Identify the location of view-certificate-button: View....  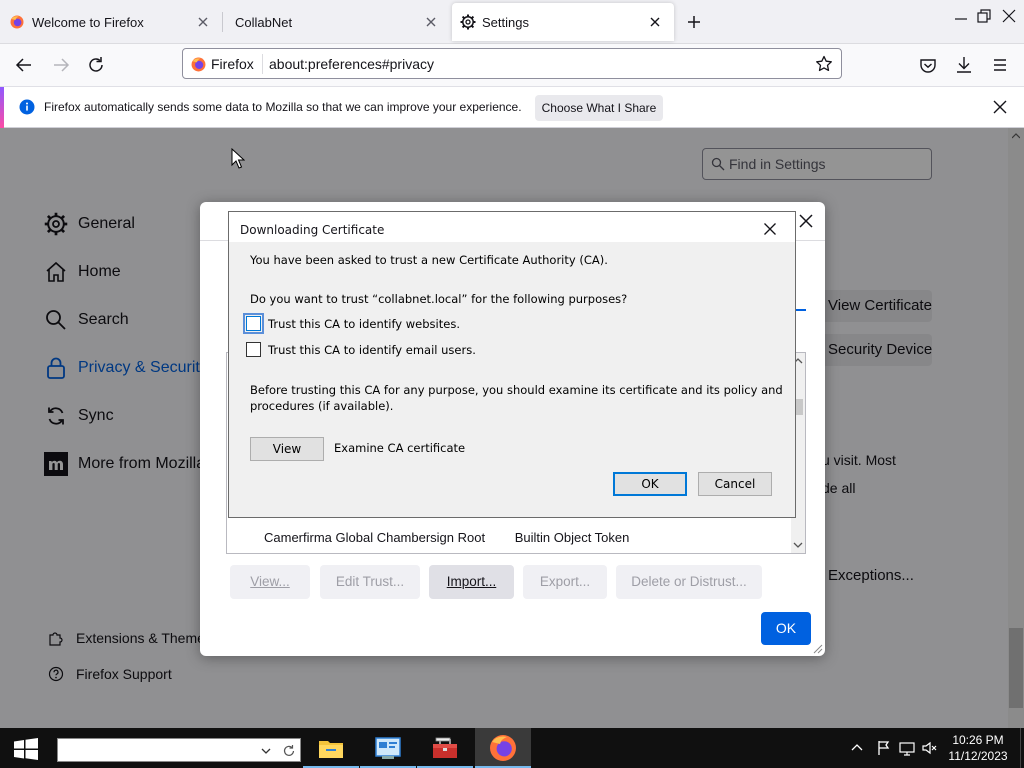
(270, 582).